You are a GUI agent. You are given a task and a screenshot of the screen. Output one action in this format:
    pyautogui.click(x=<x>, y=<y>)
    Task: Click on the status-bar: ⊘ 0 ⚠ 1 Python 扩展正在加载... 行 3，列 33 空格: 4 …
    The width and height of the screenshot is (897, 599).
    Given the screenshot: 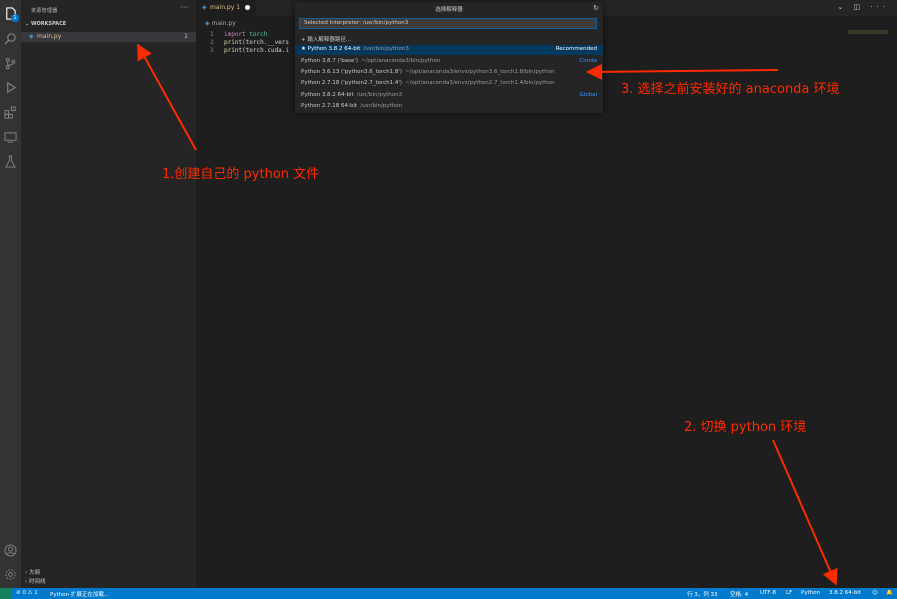 What is the action you would take?
    pyautogui.click(x=448, y=593)
    